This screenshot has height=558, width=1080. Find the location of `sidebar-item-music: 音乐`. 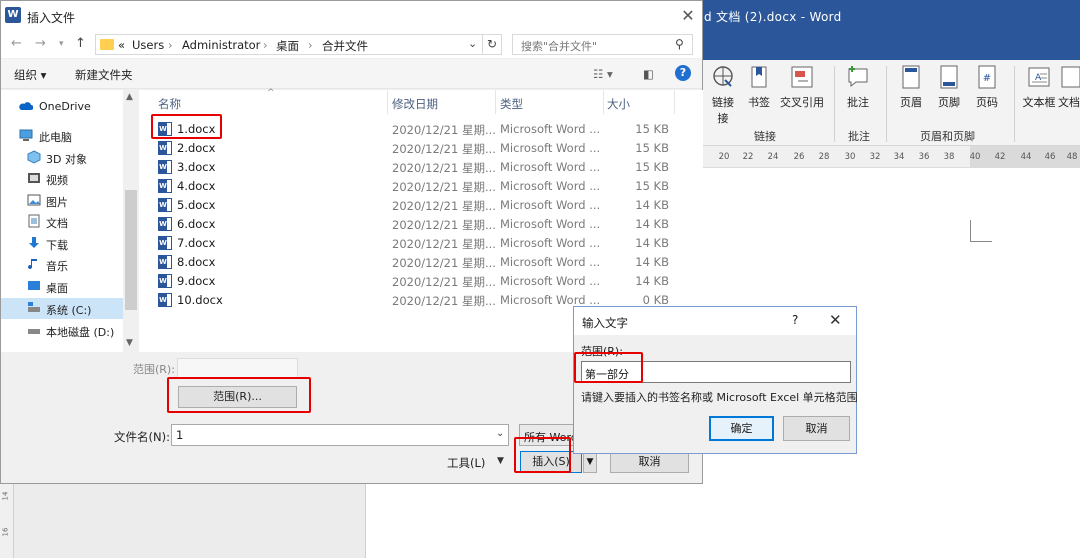

sidebar-item-music: 音乐 is located at coordinates (62, 264).